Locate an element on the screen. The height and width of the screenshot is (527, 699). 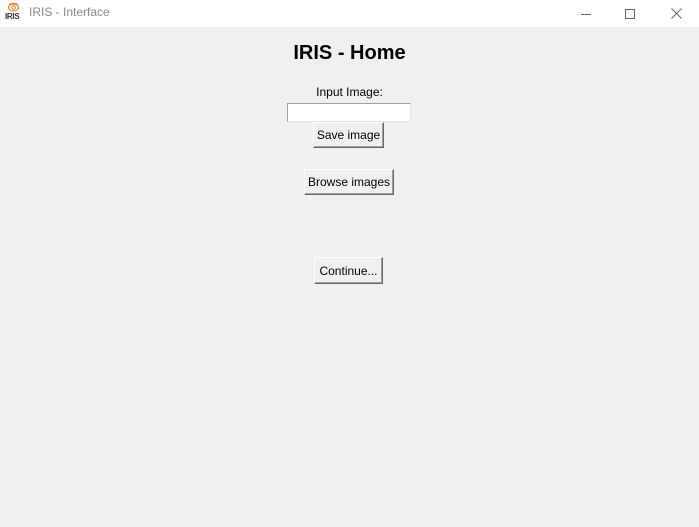
input-image-field is located at coordinates (349, 112).